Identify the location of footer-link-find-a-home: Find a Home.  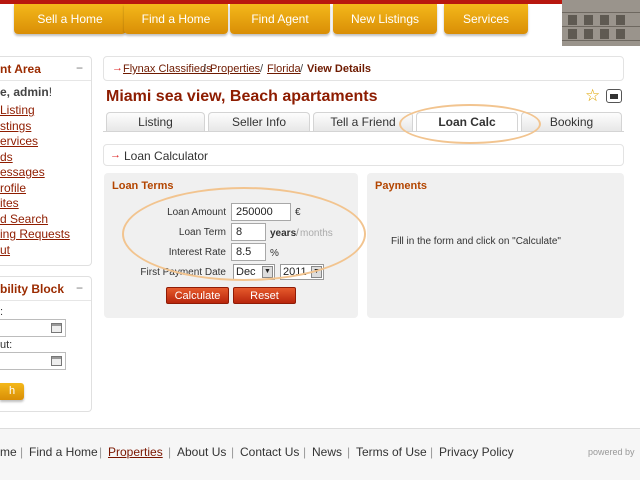
(63, 452).